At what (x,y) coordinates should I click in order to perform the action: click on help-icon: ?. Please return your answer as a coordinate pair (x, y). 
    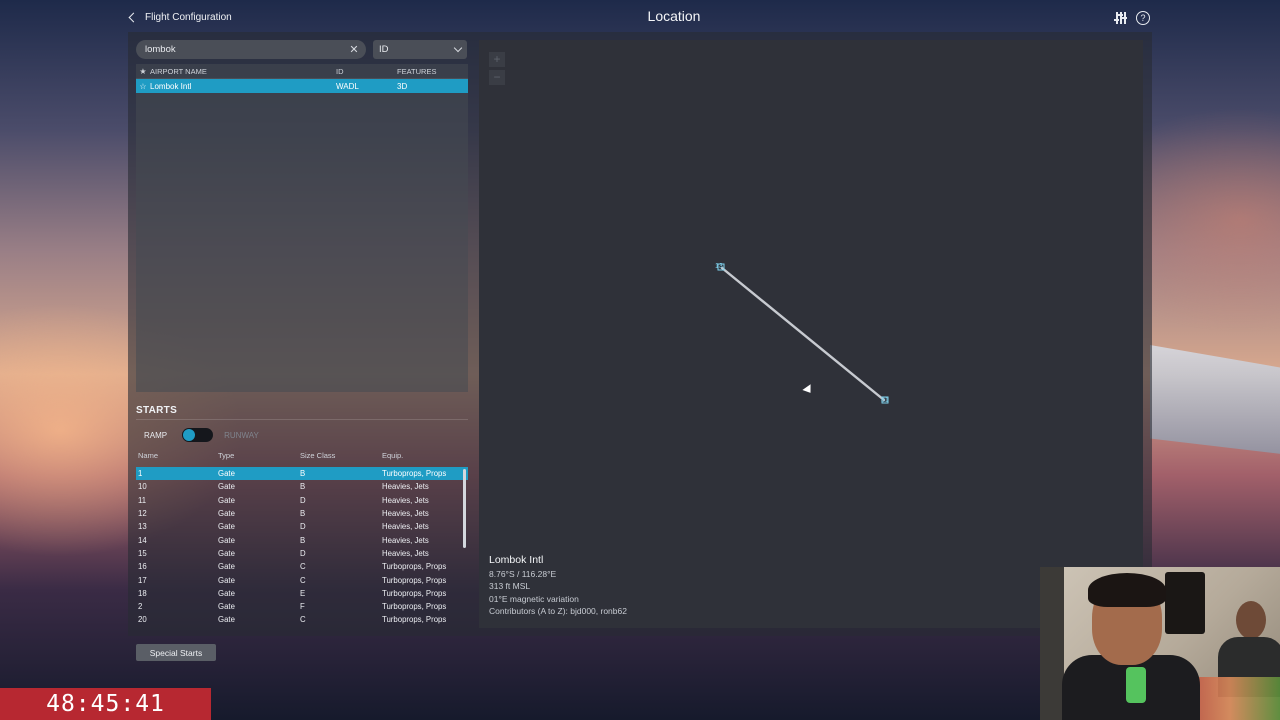
    Looking at the image, I should click on (1143, 18).